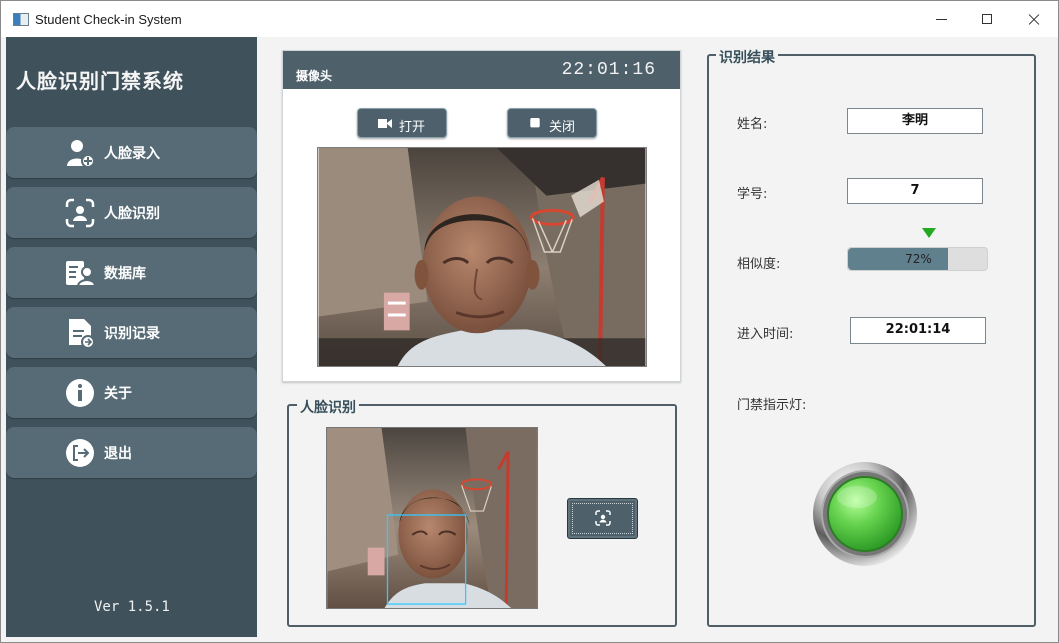  Describe the element at coordinates (529, 19) in the screenshot. I see `title-bar: Student Check-in System` at that location.